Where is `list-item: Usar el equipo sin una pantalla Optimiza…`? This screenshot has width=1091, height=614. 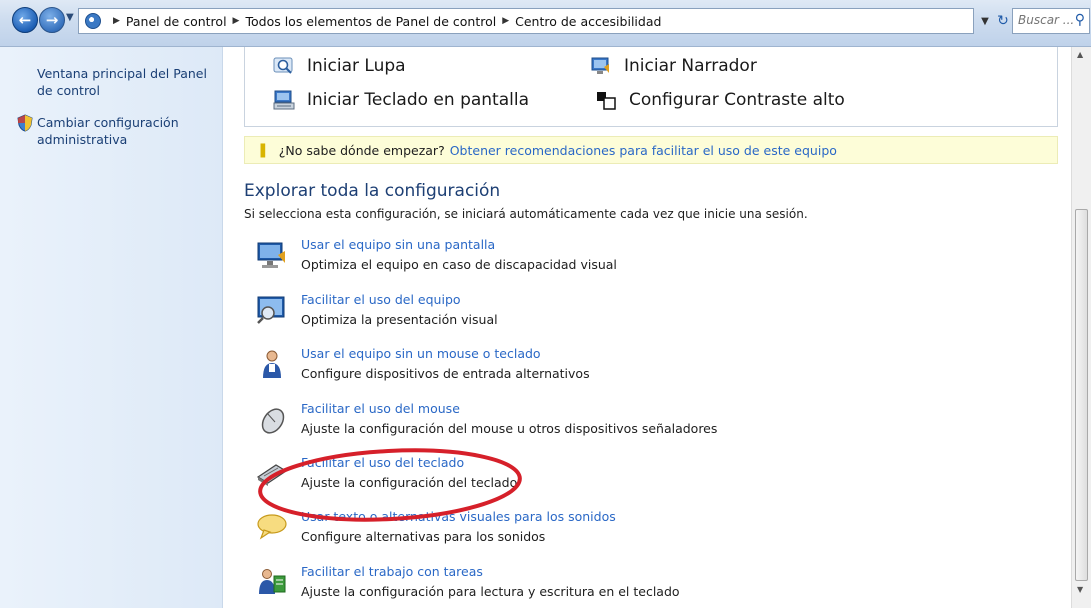
list-item: Usar el equipo sin una pantalla Optimiza… is located at coordinates (644, 262).